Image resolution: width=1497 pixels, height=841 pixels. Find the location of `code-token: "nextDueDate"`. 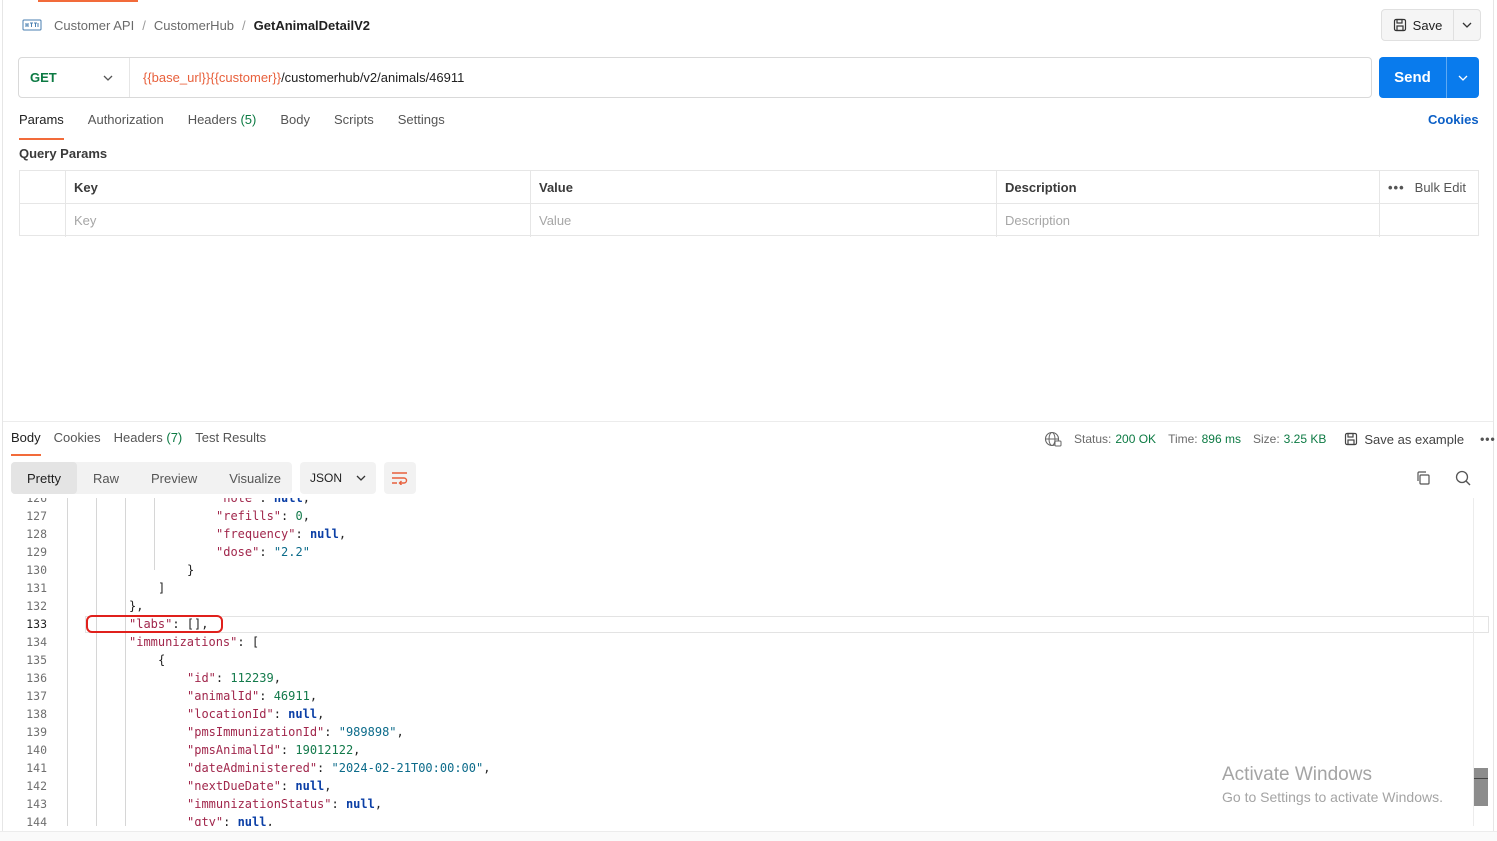

code-token: "nextDueDate" is located at coordinates (234, 786).